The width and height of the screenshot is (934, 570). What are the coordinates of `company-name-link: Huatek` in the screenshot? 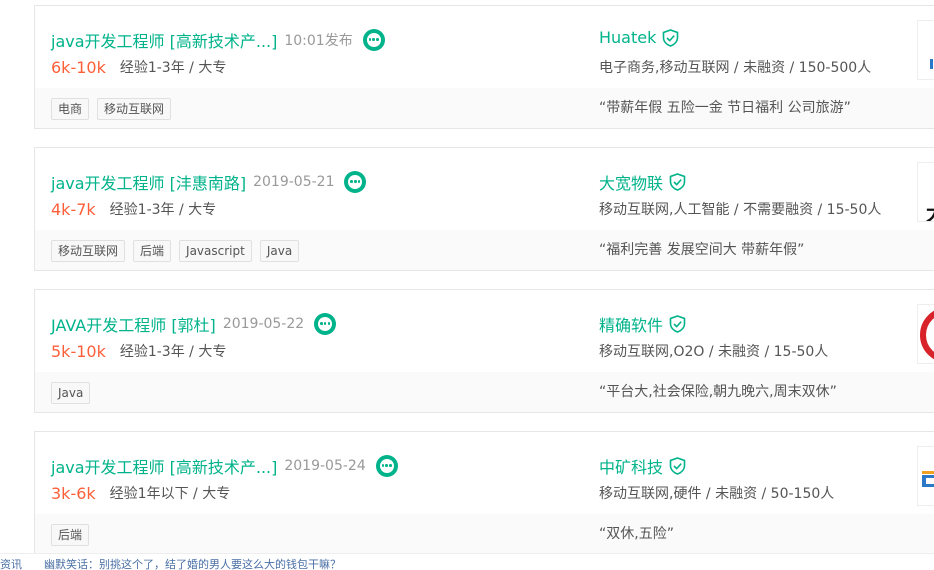 It's located at (627, 37).